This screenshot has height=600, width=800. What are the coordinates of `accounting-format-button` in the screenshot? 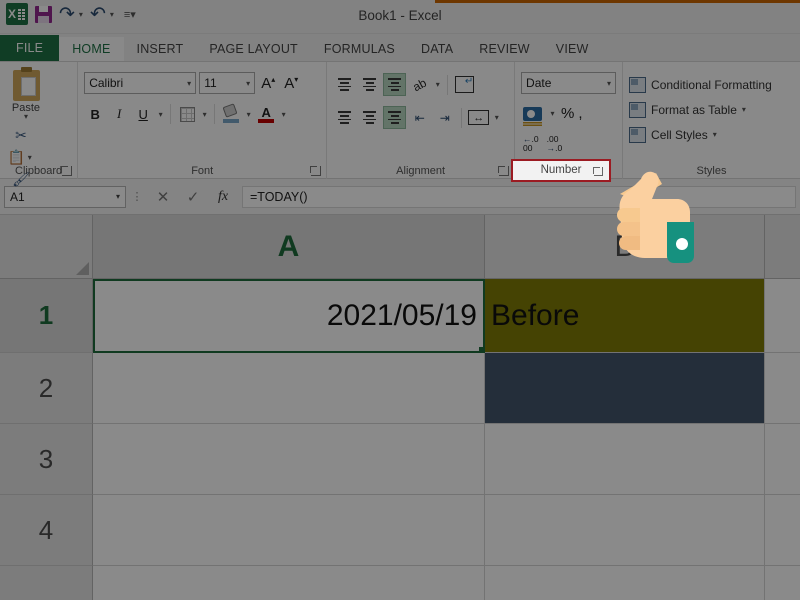 It's located at (532, 114).